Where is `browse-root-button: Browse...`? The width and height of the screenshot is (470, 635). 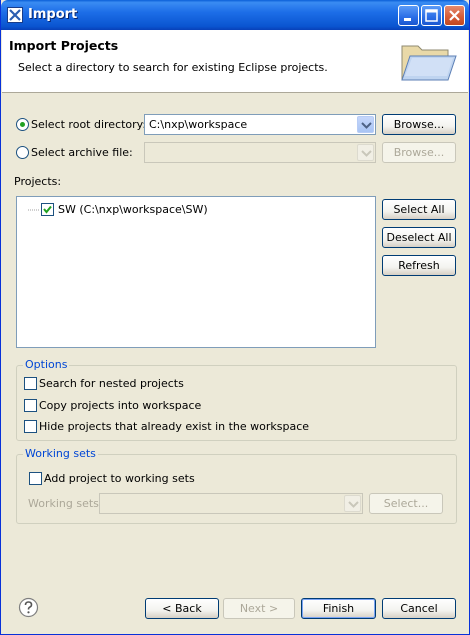
browse-root-button: Browse... is located at coordinates (419, 124).